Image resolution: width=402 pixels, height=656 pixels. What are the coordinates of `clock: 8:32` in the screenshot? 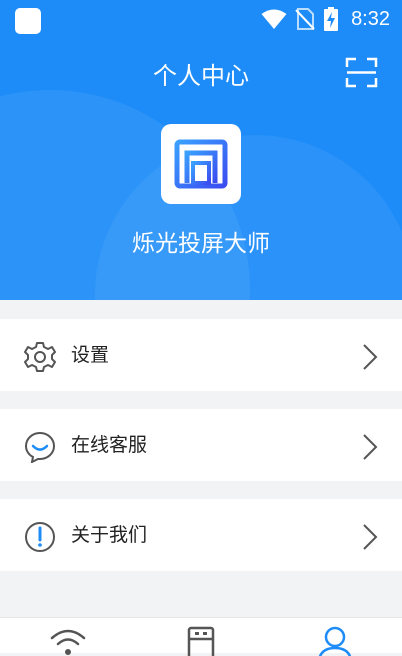 It's located at (370, 18).